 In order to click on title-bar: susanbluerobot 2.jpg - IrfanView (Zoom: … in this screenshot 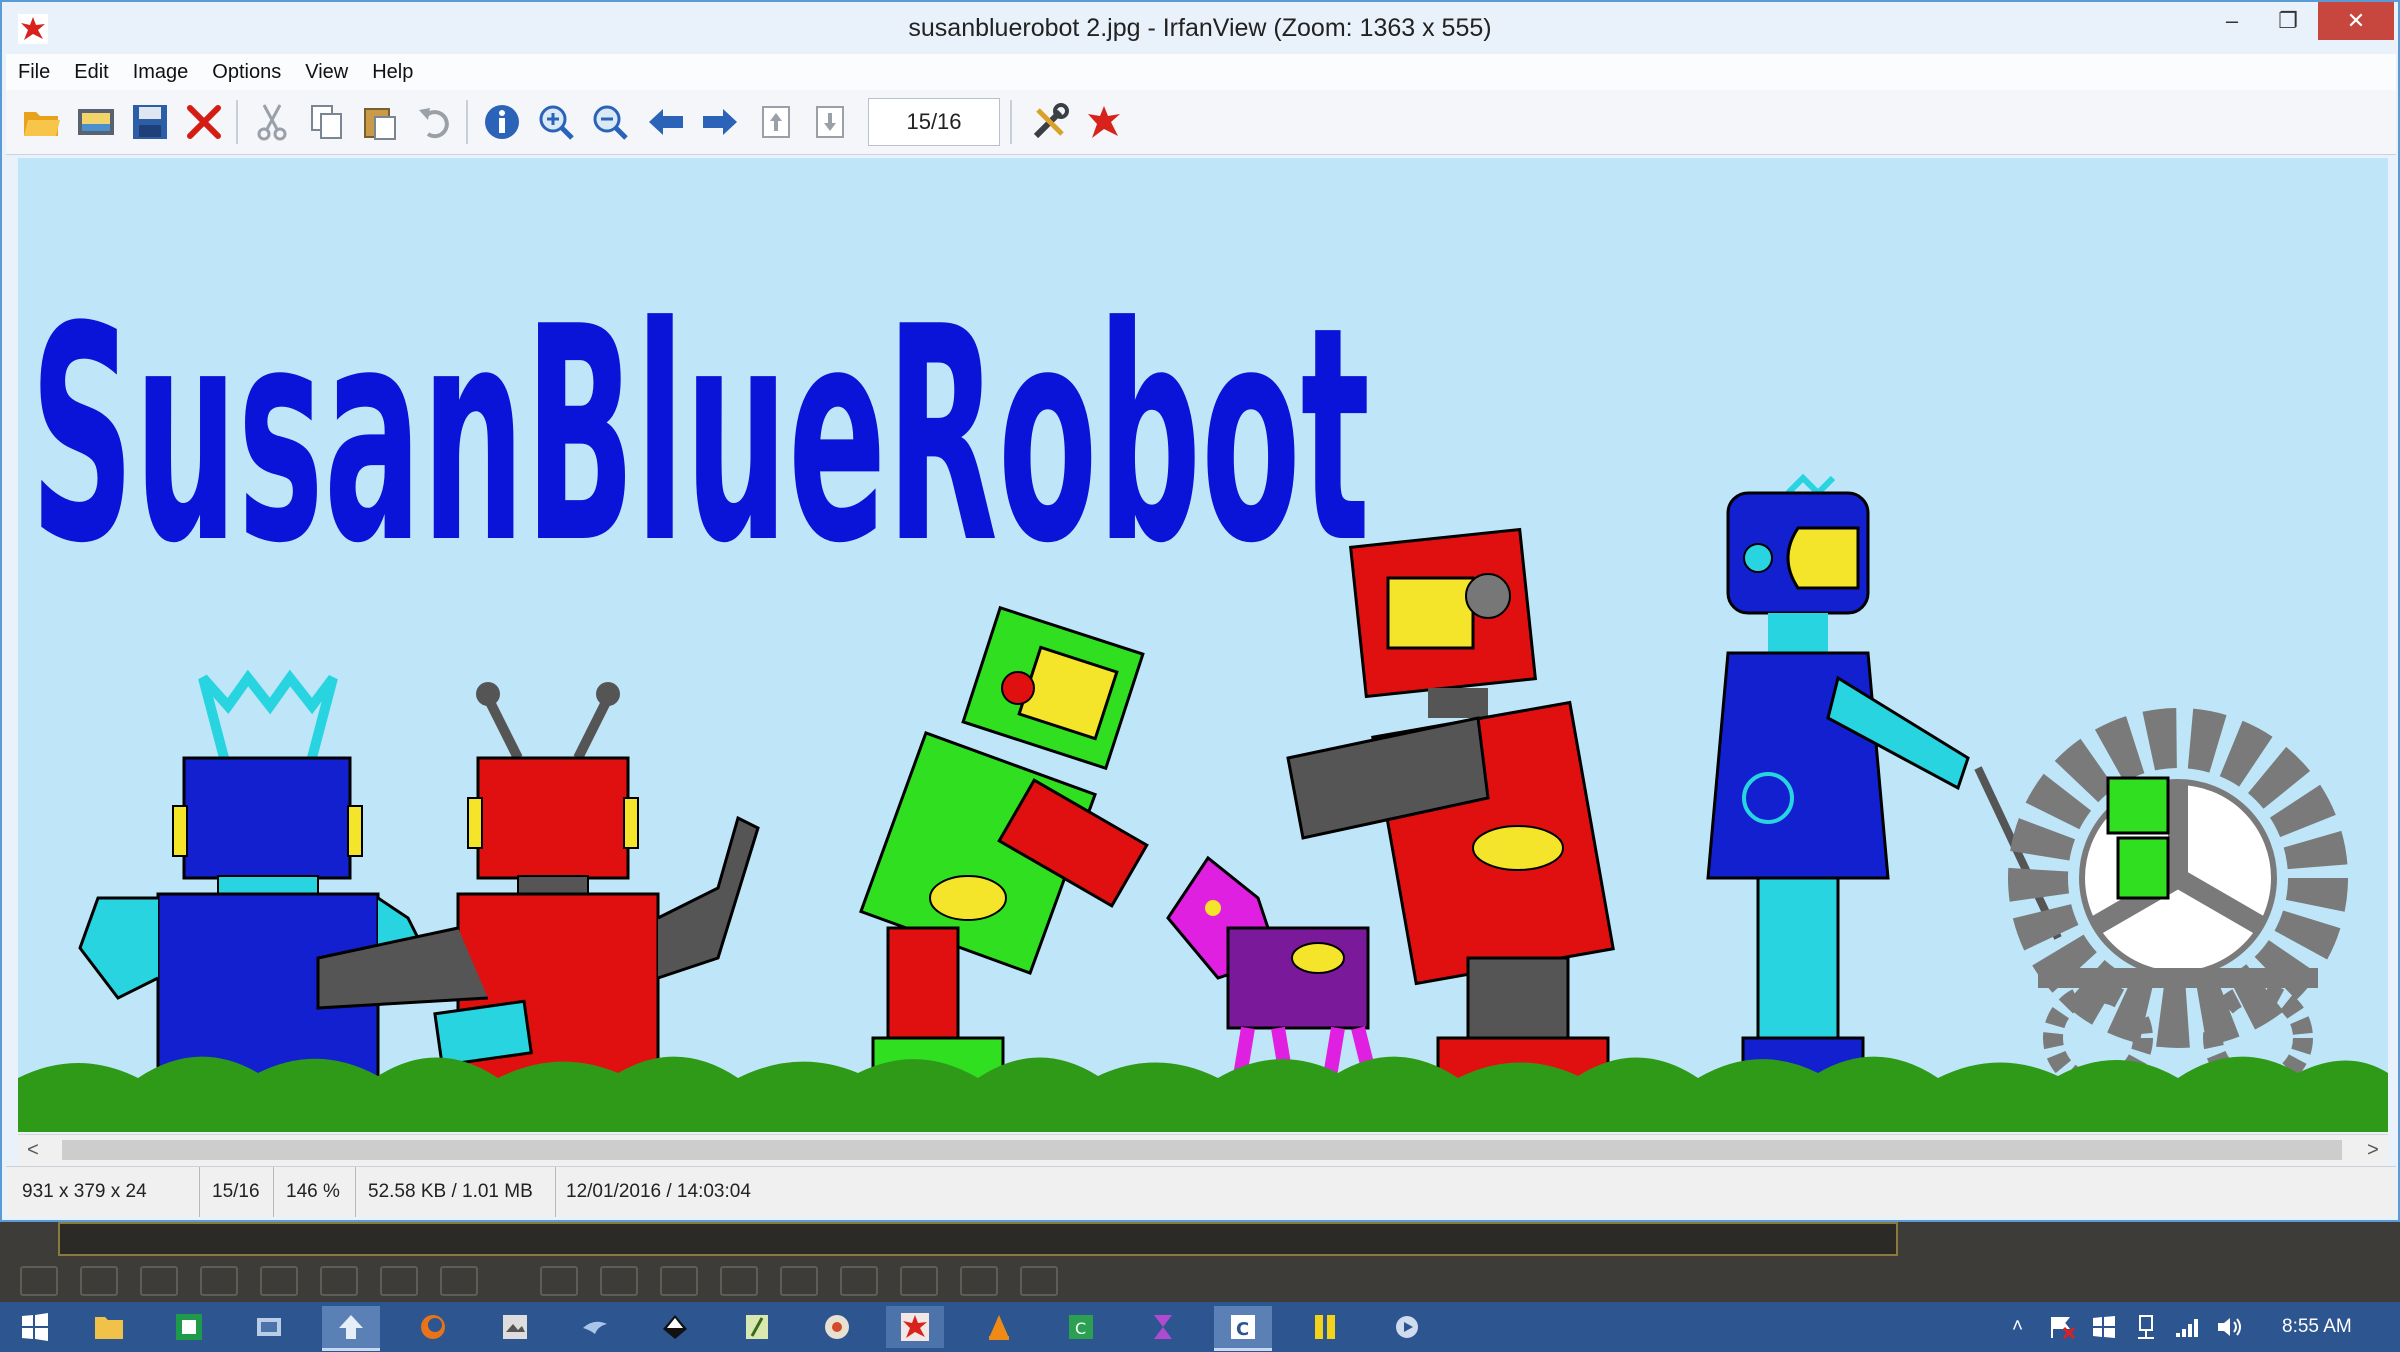, I will do `click(1200, 28)`.